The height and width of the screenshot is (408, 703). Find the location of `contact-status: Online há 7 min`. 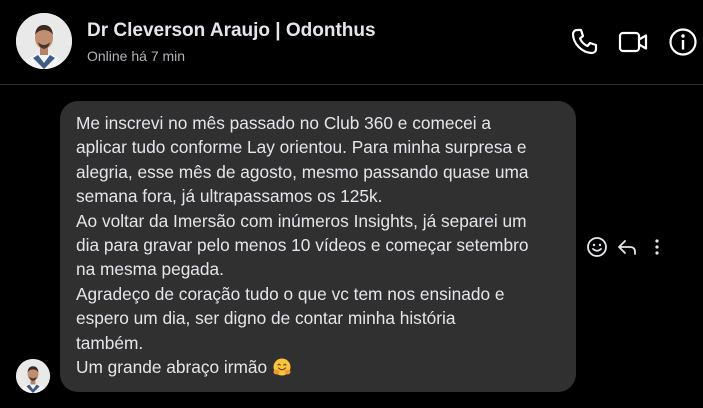

contact-status: Online há 7 min is located at coordinates (136, 56).